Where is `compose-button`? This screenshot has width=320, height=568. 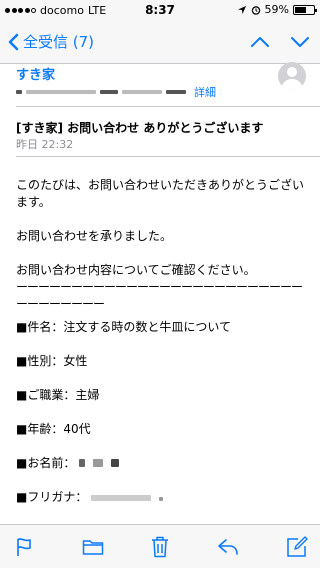
compose-button is located at coordinates (297, 547).